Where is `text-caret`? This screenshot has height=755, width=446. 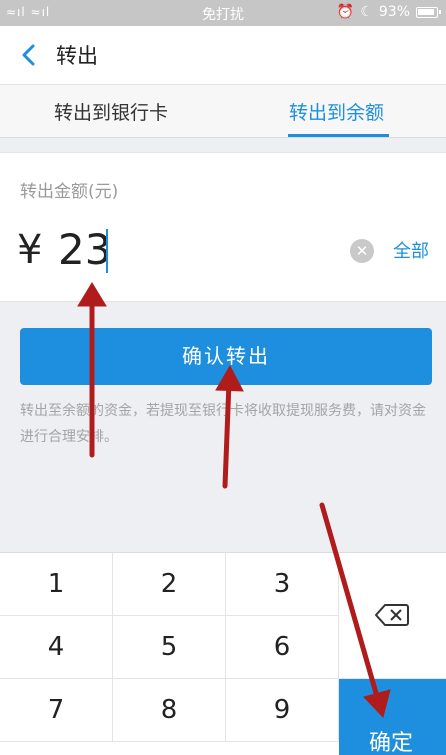
text-caret is located at coordinates (107, 251).